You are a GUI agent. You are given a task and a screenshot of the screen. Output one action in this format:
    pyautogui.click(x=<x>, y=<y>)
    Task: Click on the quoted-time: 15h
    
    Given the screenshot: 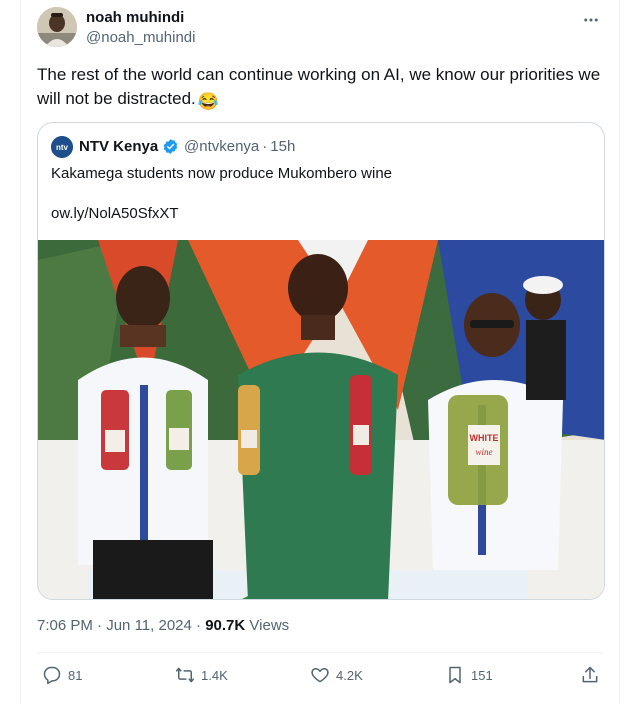 What is the action you would take?
    pyautogui.click(x=282, y=146)
    